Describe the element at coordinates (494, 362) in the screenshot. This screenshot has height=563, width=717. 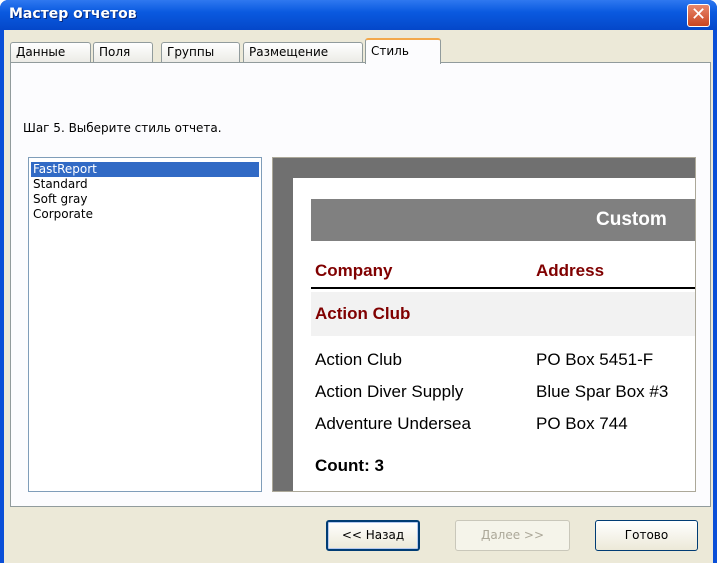
I see `table-row: Action Club PO Box 5451-F` at that location.